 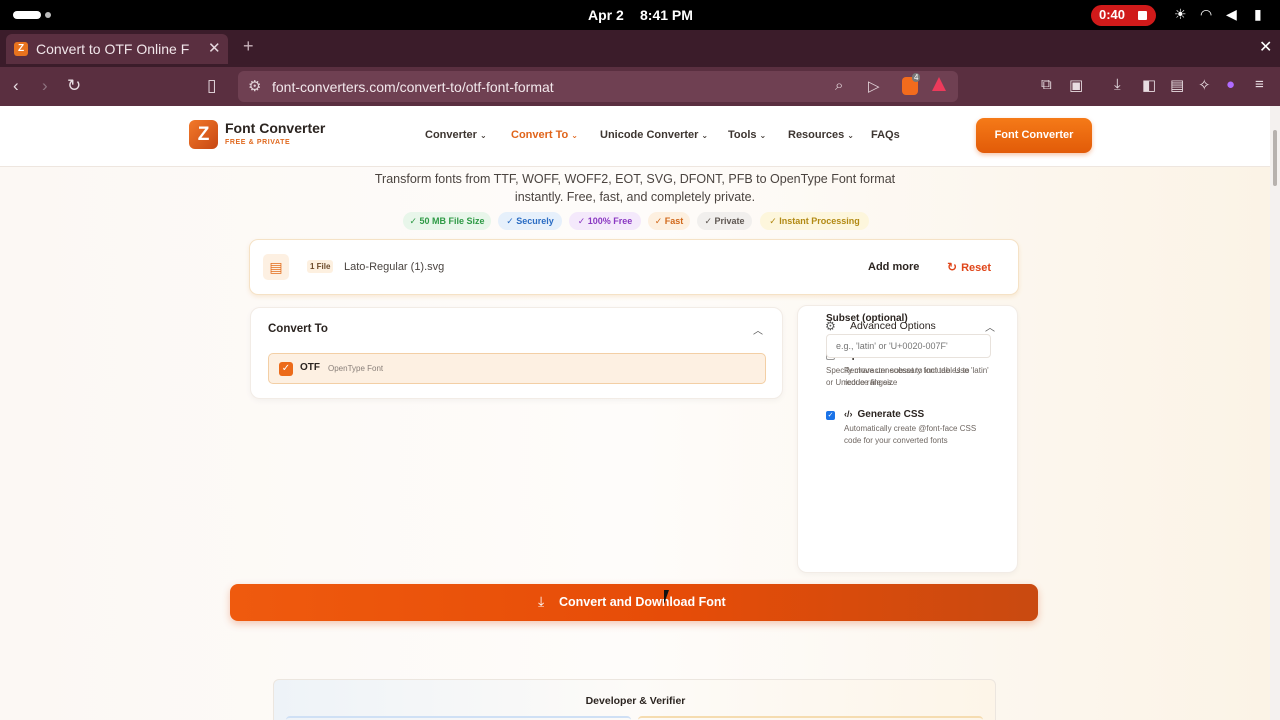 I want to click on badge-file-size: ✓ 50 MB File Size, so click(x=447, y=221).